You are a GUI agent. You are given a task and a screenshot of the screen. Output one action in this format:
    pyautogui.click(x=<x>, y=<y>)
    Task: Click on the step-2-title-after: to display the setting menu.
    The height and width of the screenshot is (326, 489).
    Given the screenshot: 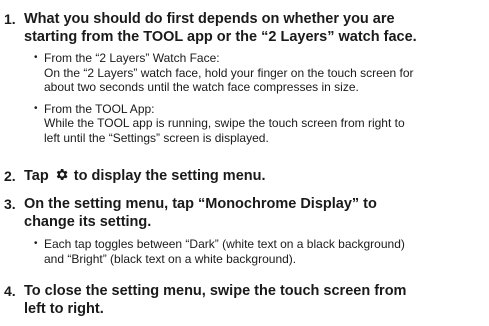 What is the action you would take?
    pyautogui.click(x=169, y=176)
    